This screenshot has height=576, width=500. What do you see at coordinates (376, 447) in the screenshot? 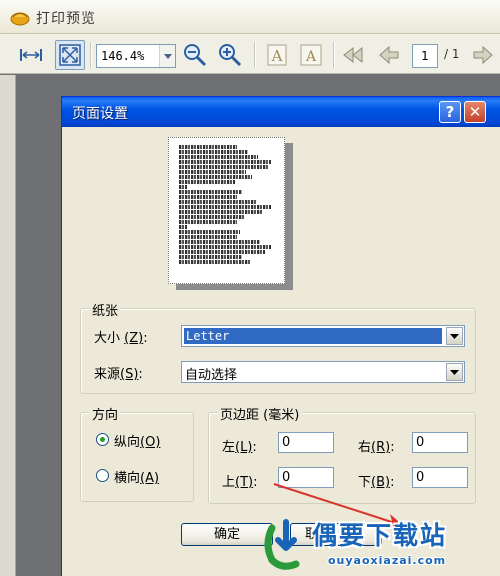
I see `right-margin-label: 右(R):` at bounding box center [376, 447].